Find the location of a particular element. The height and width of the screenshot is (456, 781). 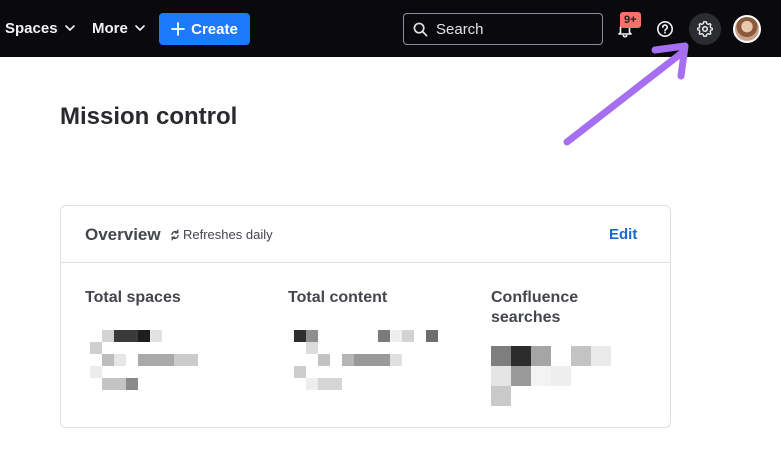

more-menu: More is located at coordinates (119, 28).